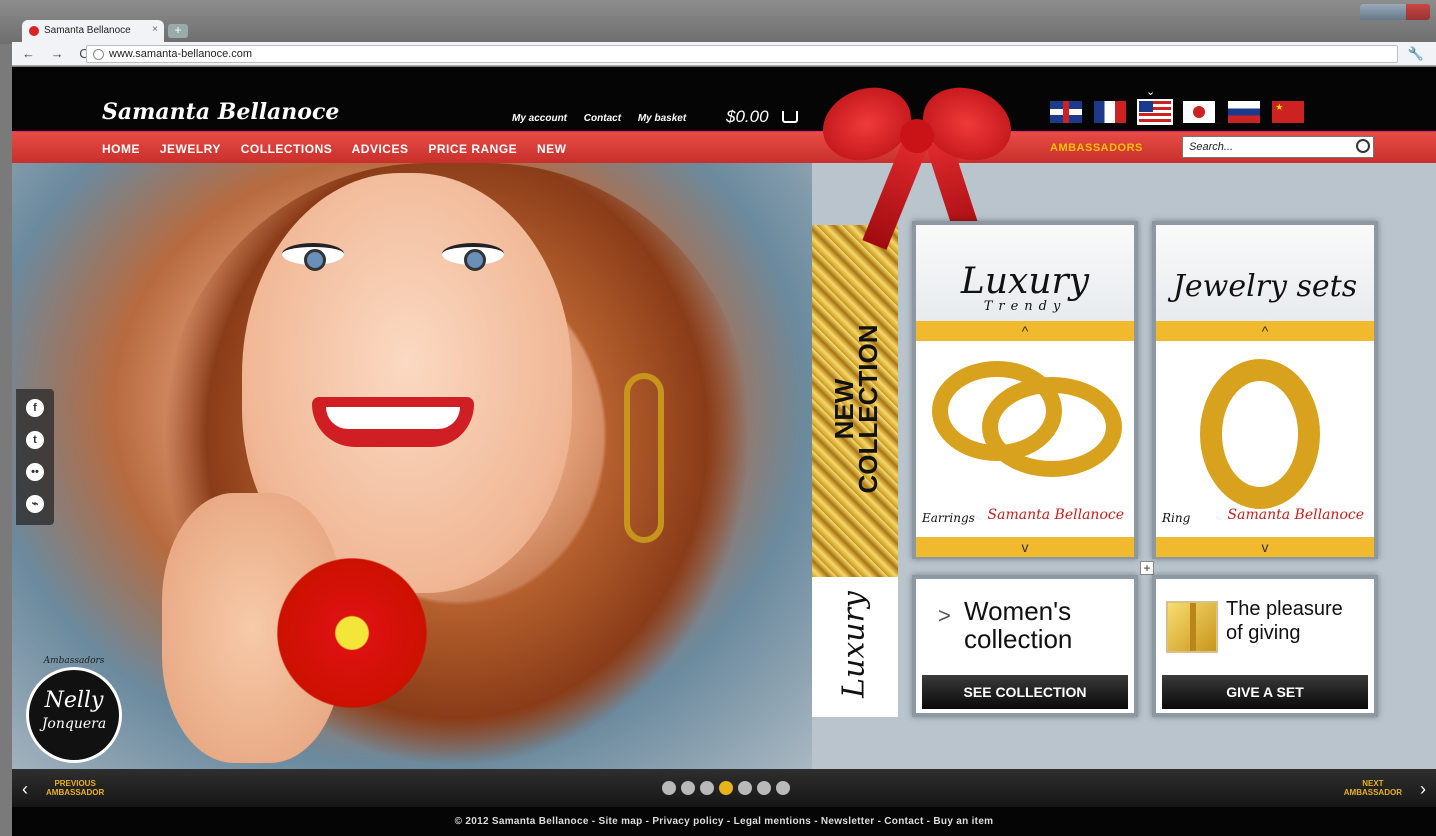  I want to click on flickr-icon: ••, so click(35, 472).